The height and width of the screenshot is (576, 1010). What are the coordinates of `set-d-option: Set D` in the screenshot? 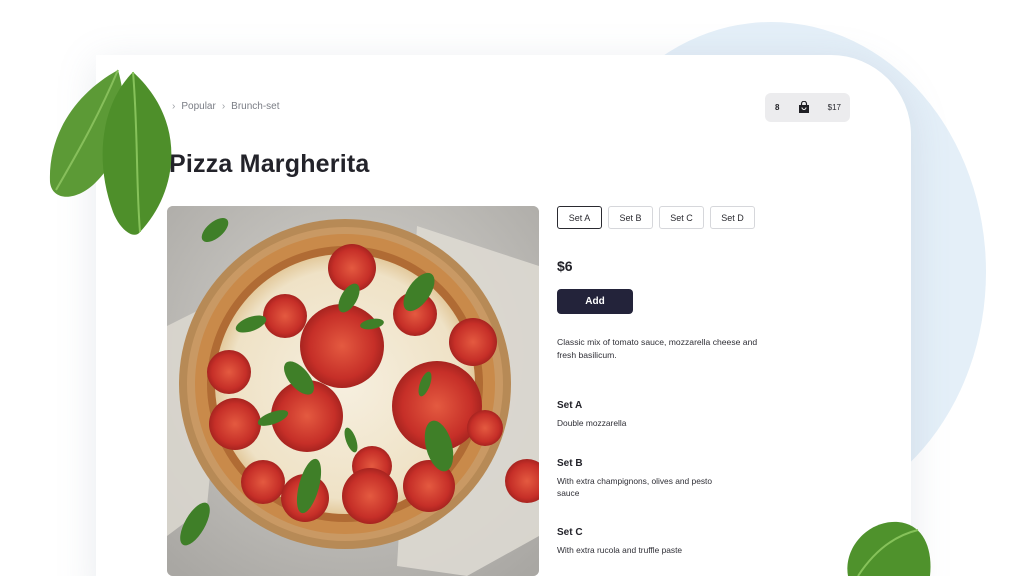 It's located at (732, 217).